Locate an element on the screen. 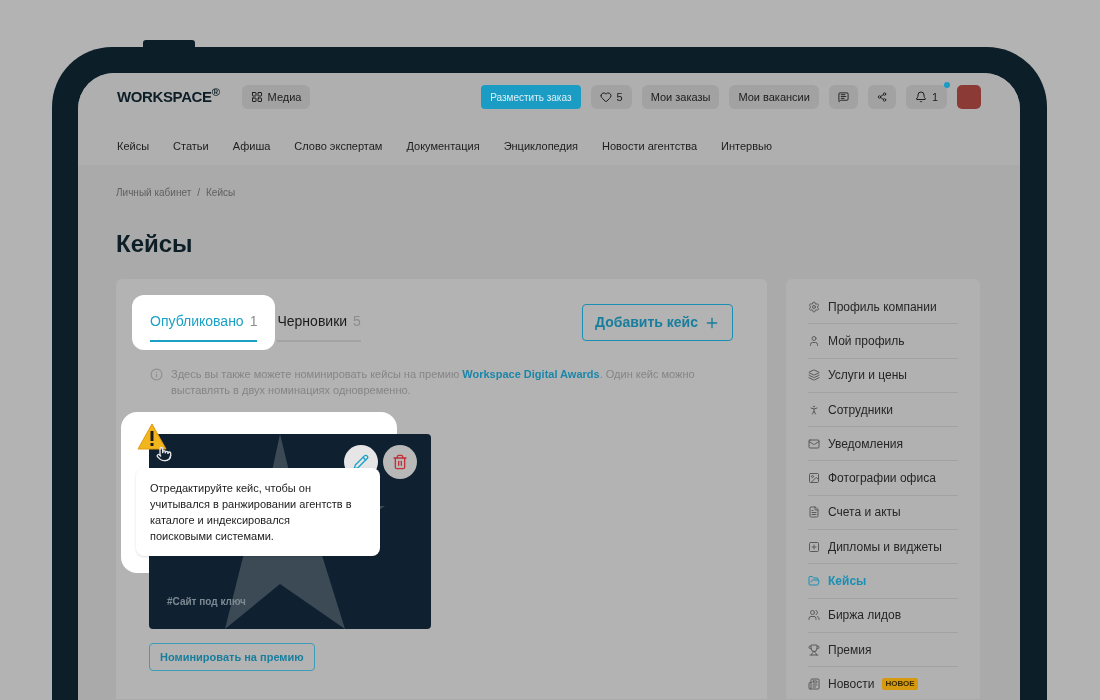 This screenshot has height=700, width=1100. warning-icon is located at coordinates (152, 436).